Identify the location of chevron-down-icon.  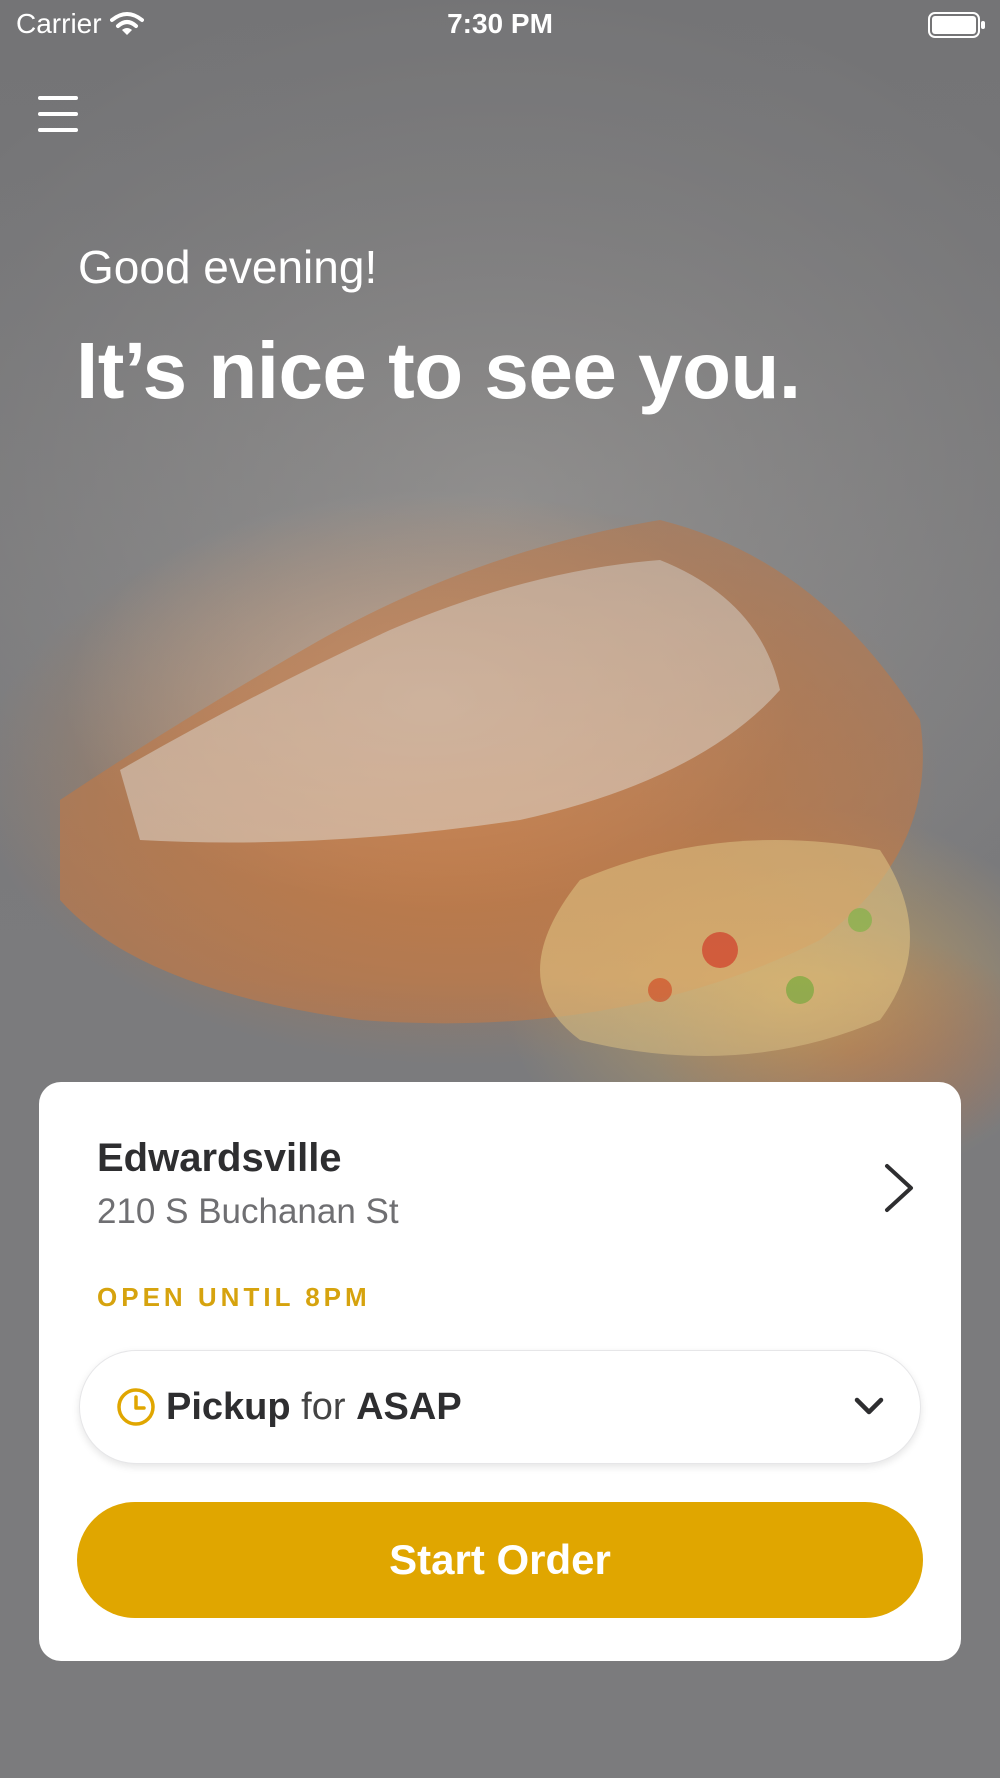
(869, 1406).